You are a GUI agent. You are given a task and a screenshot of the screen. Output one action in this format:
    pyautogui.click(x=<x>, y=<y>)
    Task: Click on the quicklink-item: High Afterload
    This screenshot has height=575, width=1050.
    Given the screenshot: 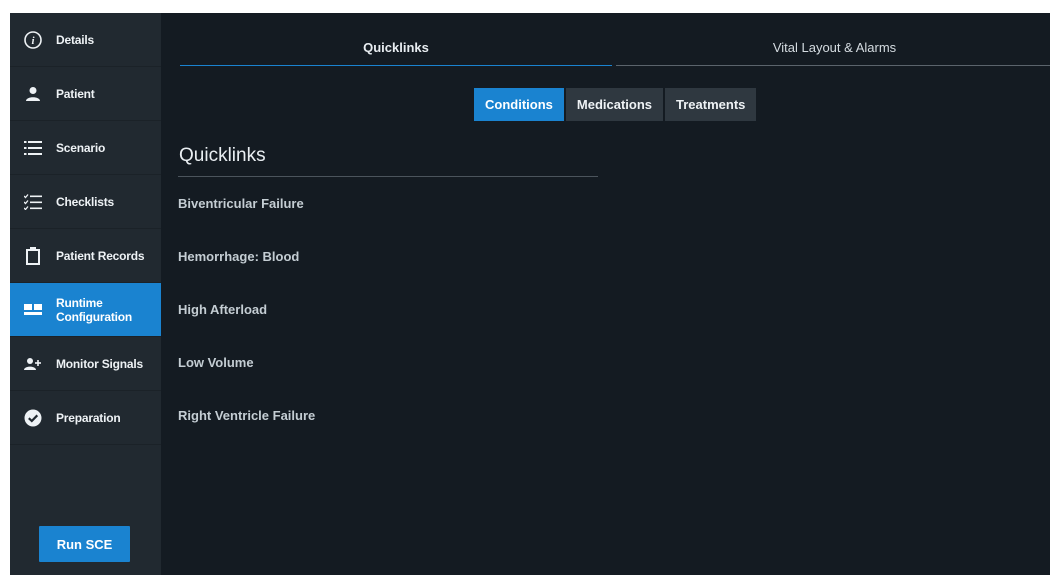 What is the action you would take?
    pyautogui.click(x=246, y=328)
    